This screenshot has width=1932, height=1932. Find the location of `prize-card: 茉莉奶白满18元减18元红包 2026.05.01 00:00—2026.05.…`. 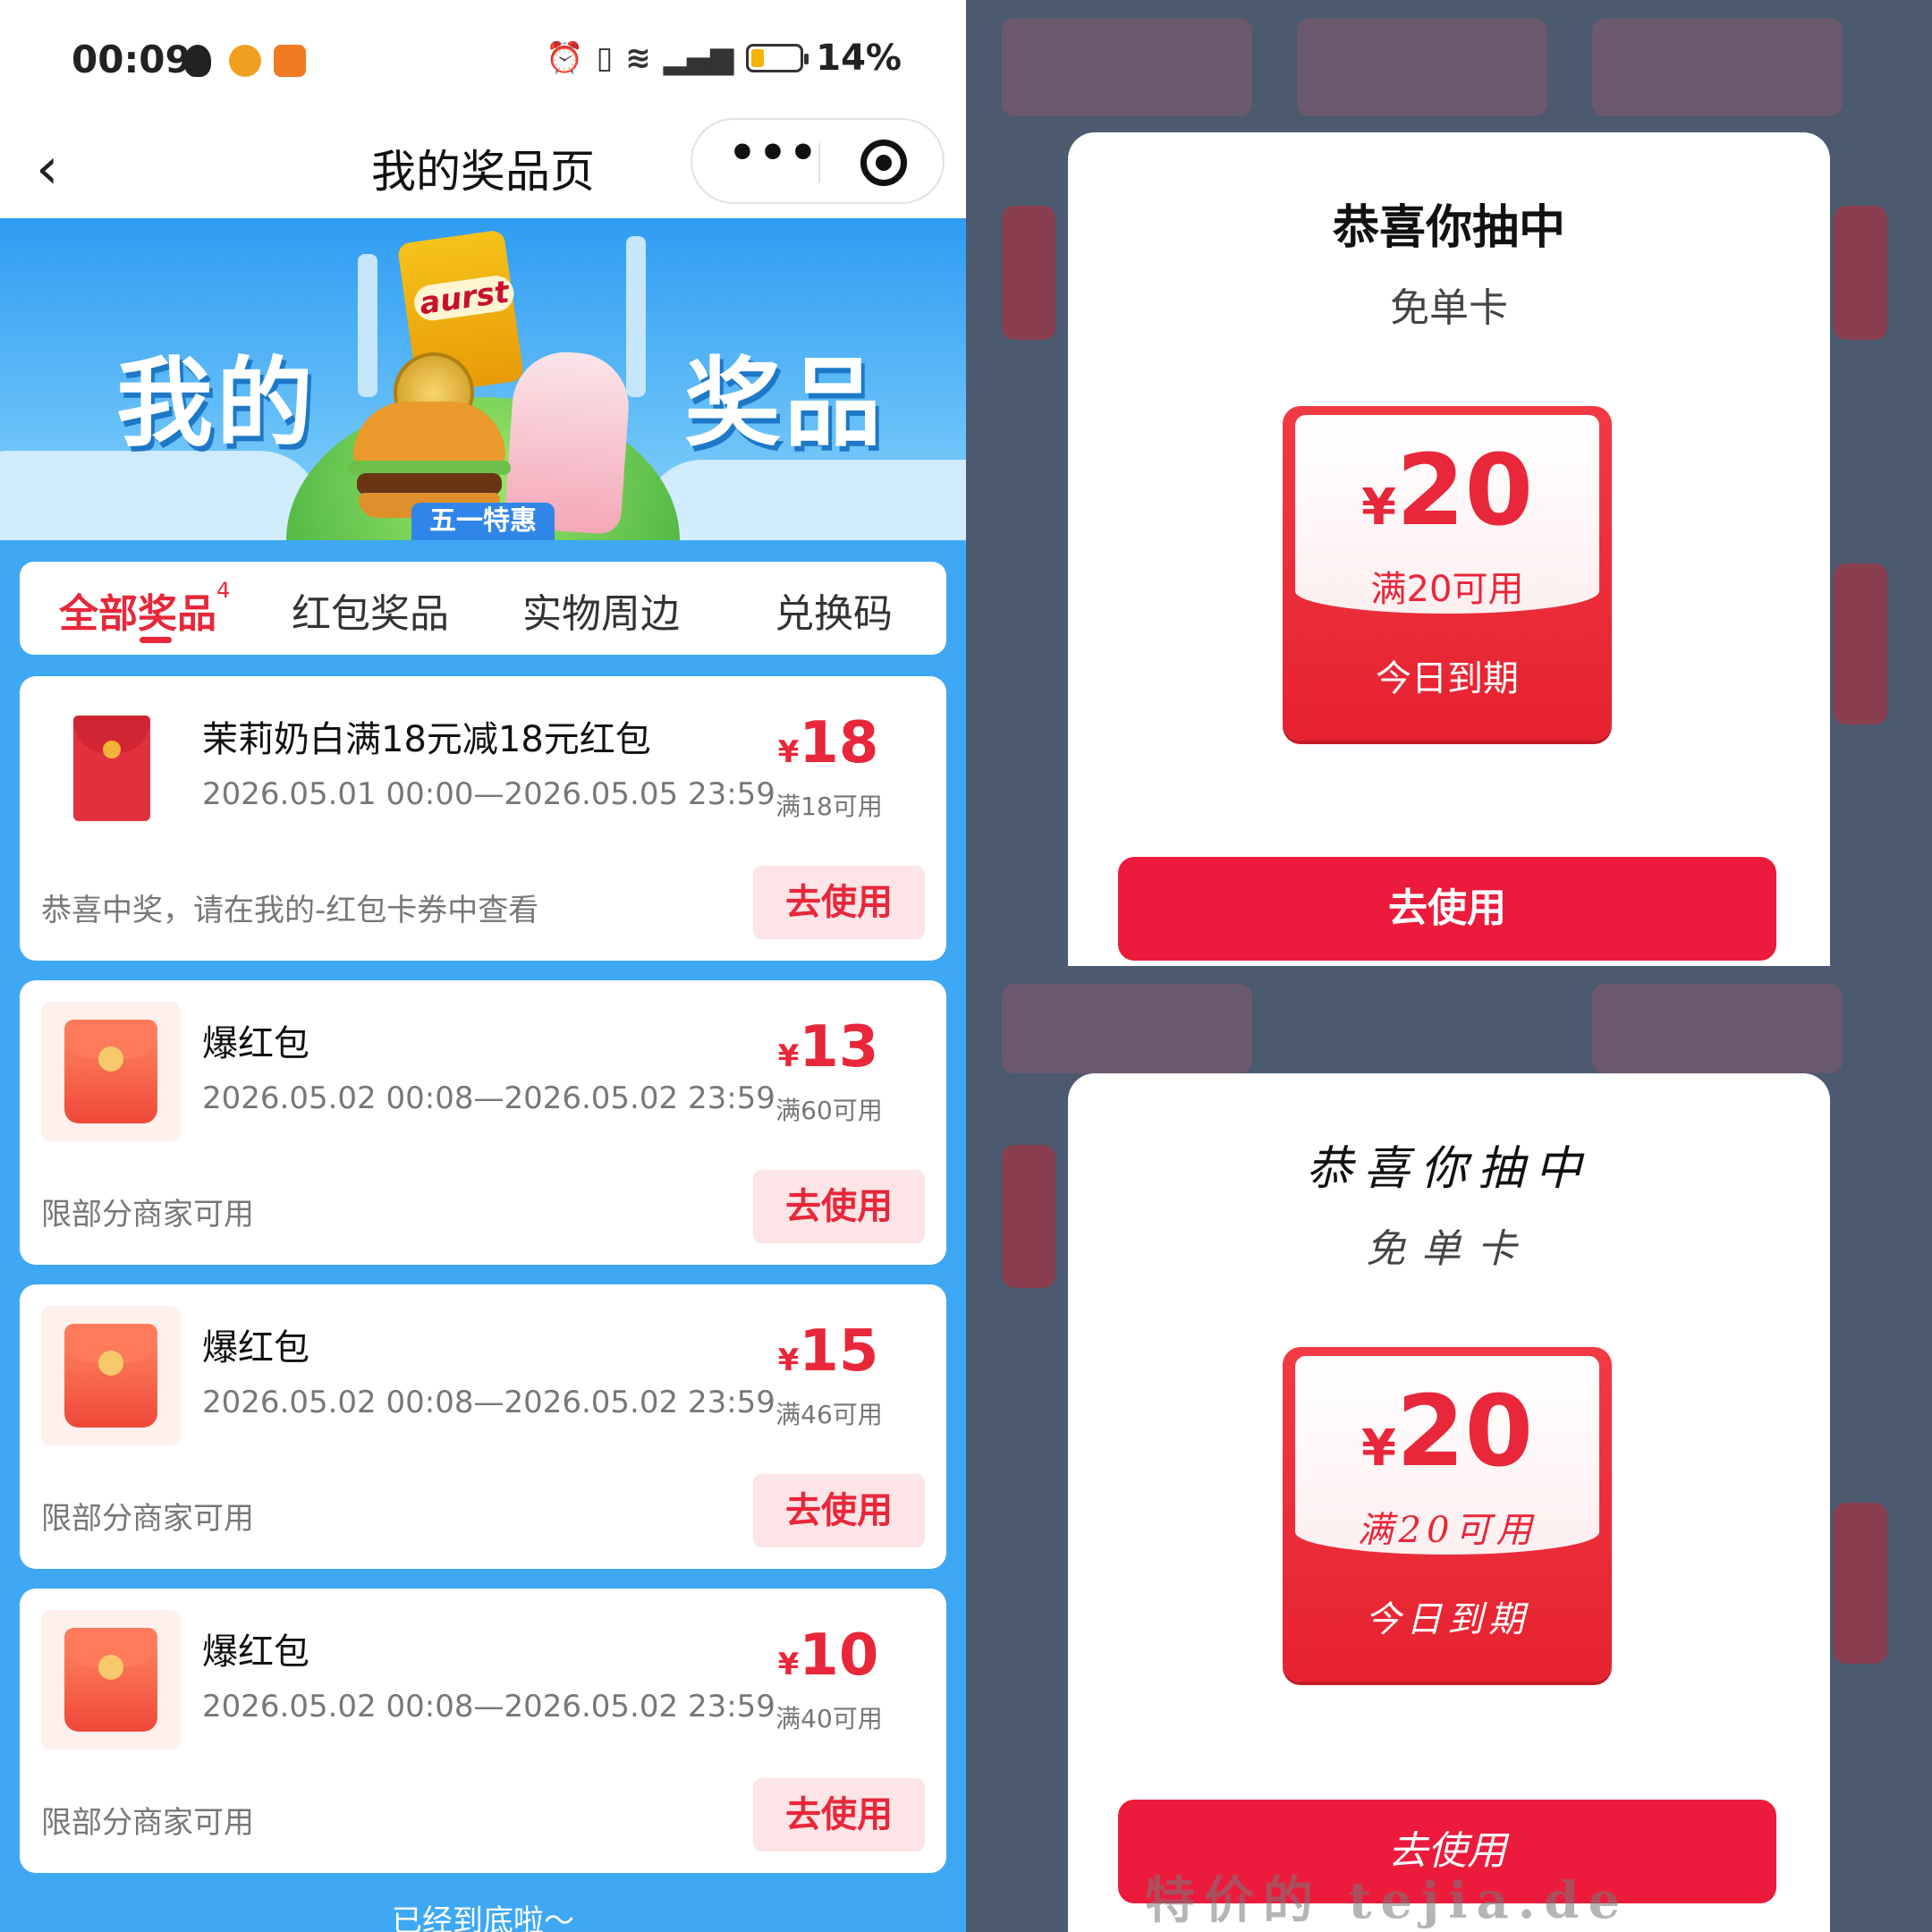

prize-card: 茉莉奶白满18元减18元红包 2026.05.01 00:00—2026.05.… is located at coordinates (483, 818).